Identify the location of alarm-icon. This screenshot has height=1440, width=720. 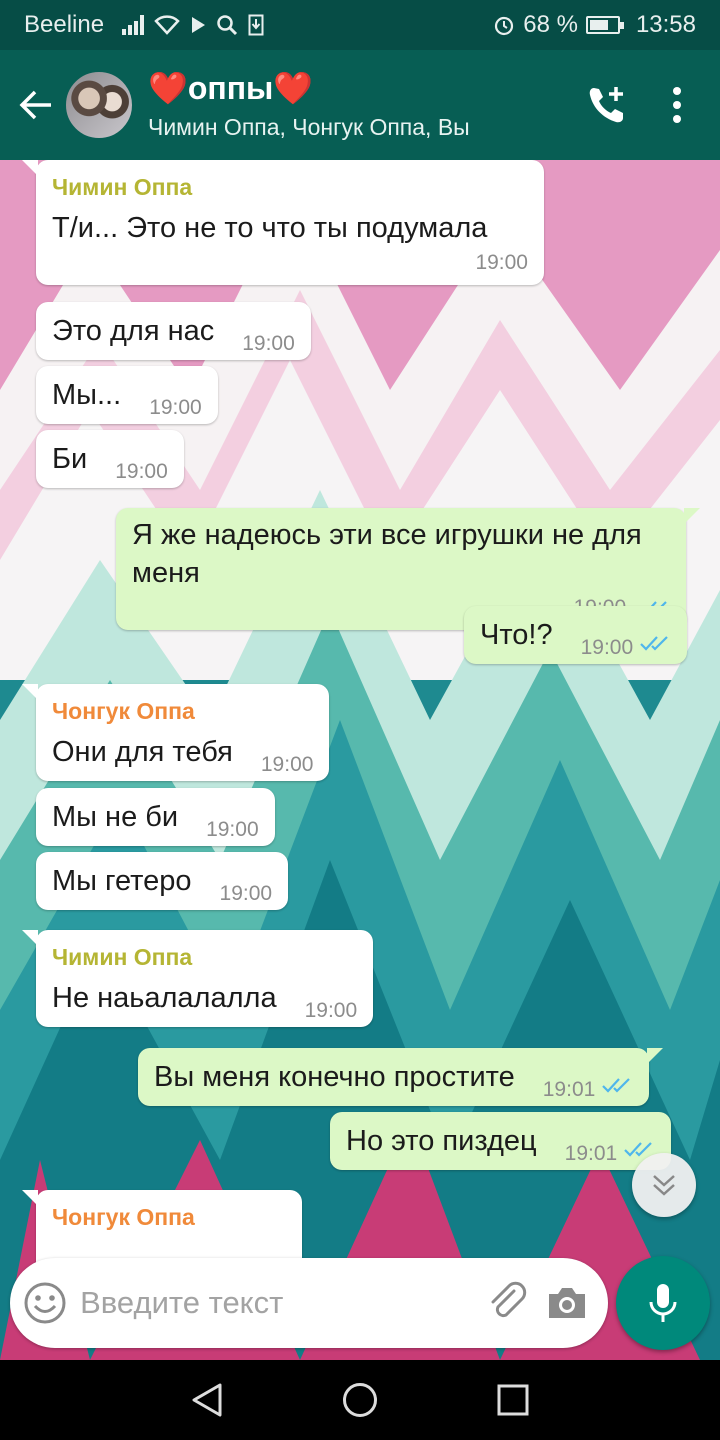
(504, 26).